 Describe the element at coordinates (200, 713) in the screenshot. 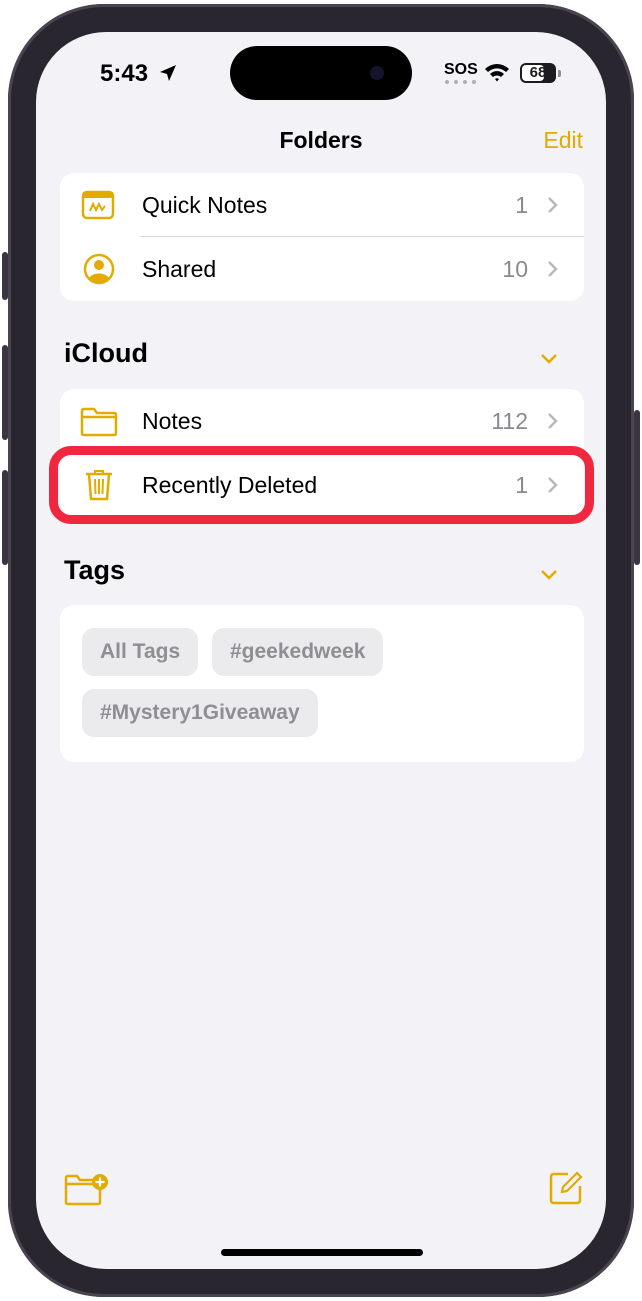

I see `tag-mystery1giveaway: #Mystery1Giveaway` at that location.